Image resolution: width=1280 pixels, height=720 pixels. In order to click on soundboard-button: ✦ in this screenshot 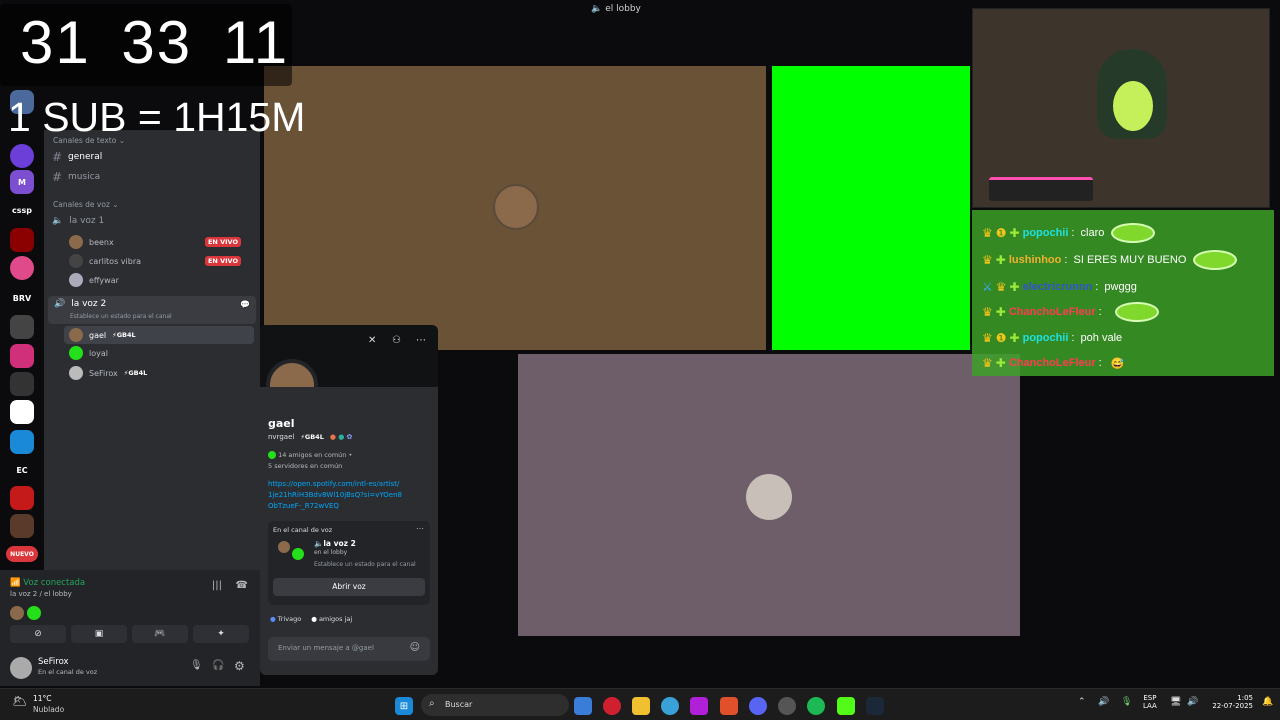, I will do `click(221, 634)`.